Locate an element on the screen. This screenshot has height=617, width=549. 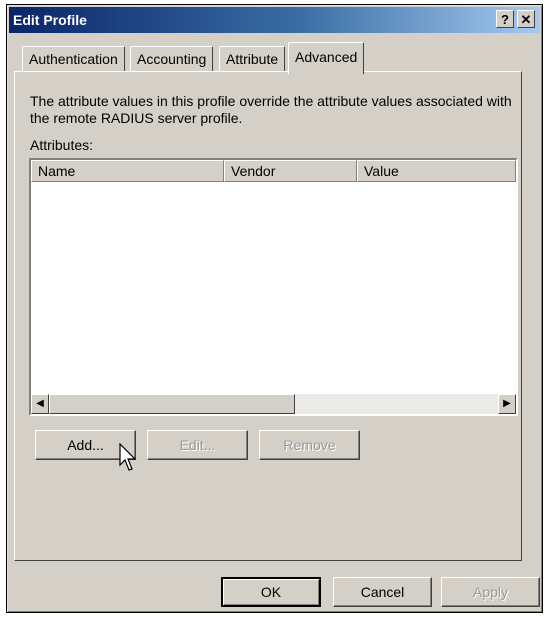
title-bar: Edit Profile ? ✕ is located at coordinates (274, 20).